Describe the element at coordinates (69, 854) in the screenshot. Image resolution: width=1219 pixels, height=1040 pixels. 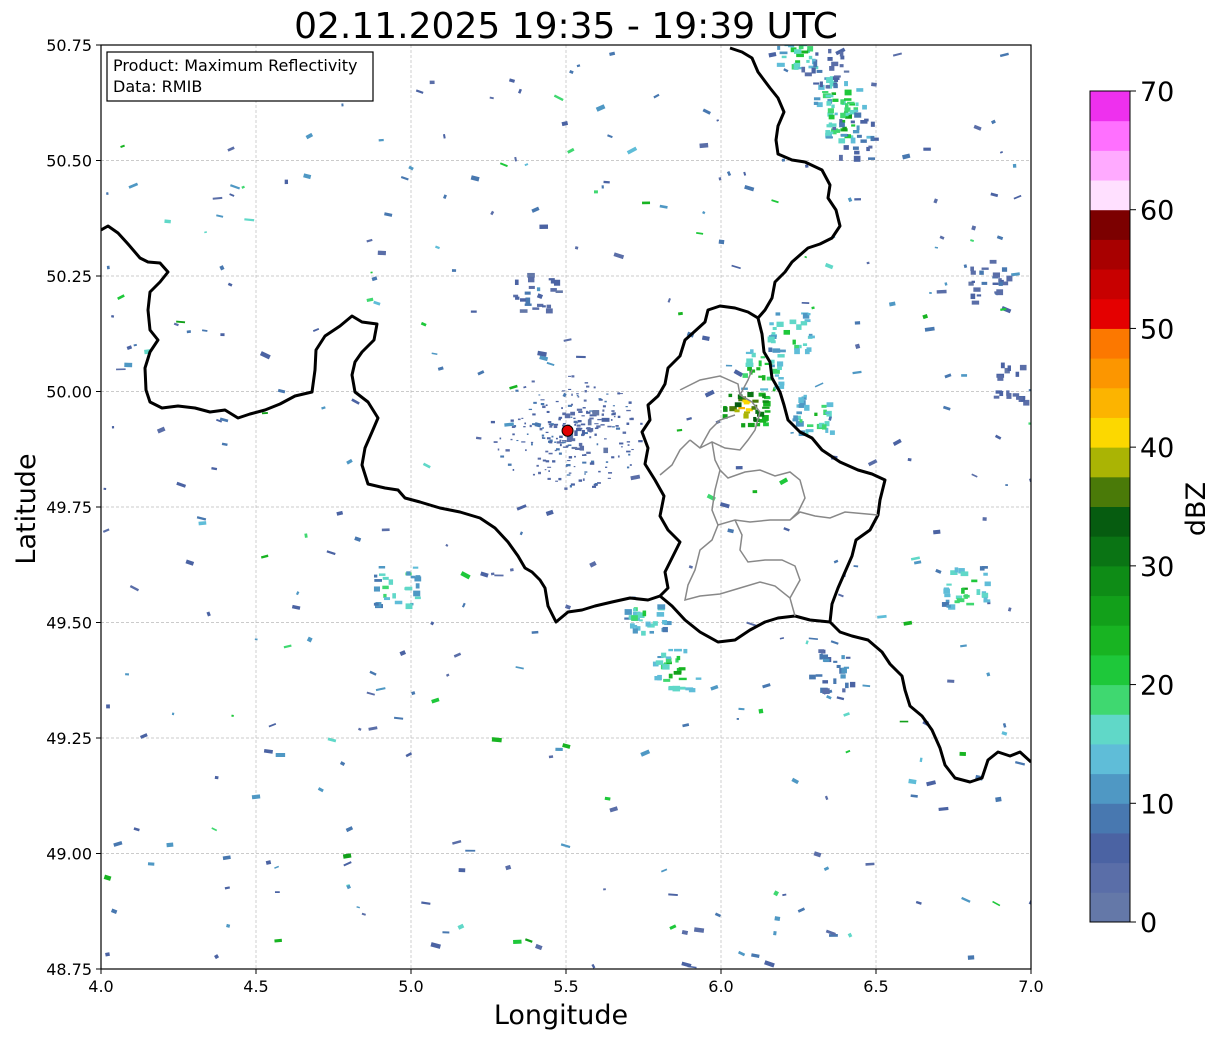
I see `y-tick-label: 49.00` at that location.